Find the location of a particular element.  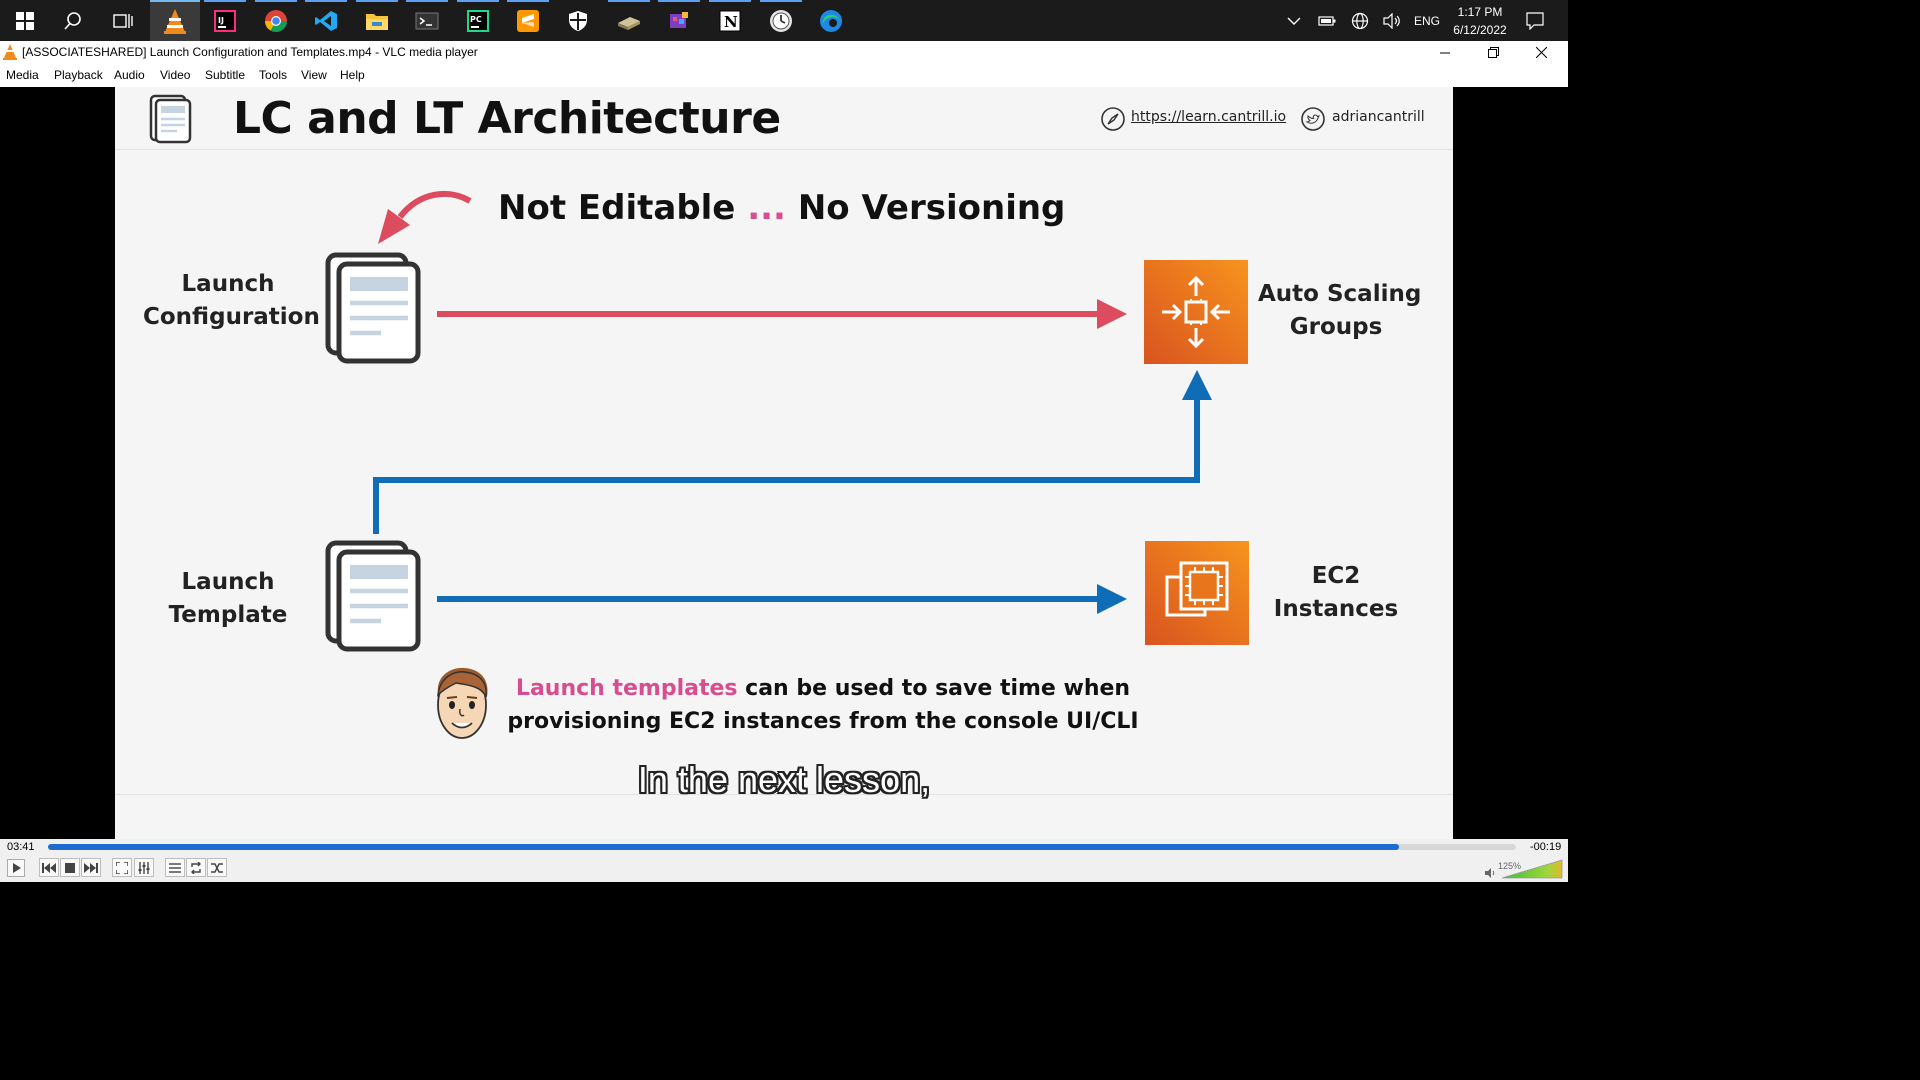

previous-button is located at coordinates (49, 867).